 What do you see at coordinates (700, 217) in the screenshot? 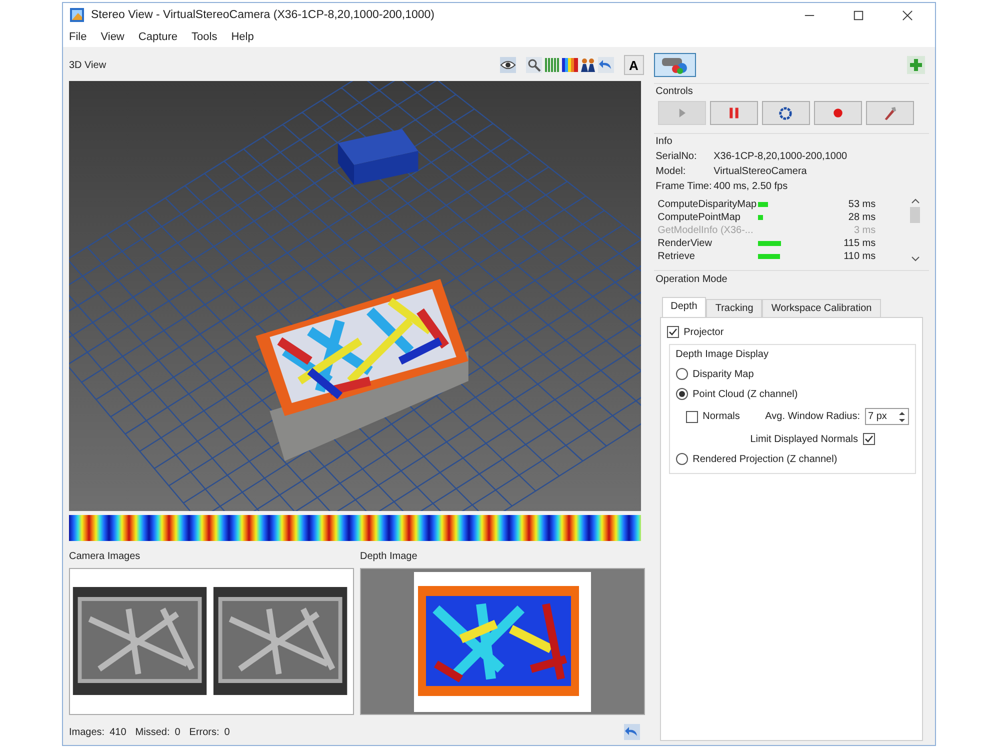
I see `timing-name: ComputePointMap` at bounding box center [700, 217].